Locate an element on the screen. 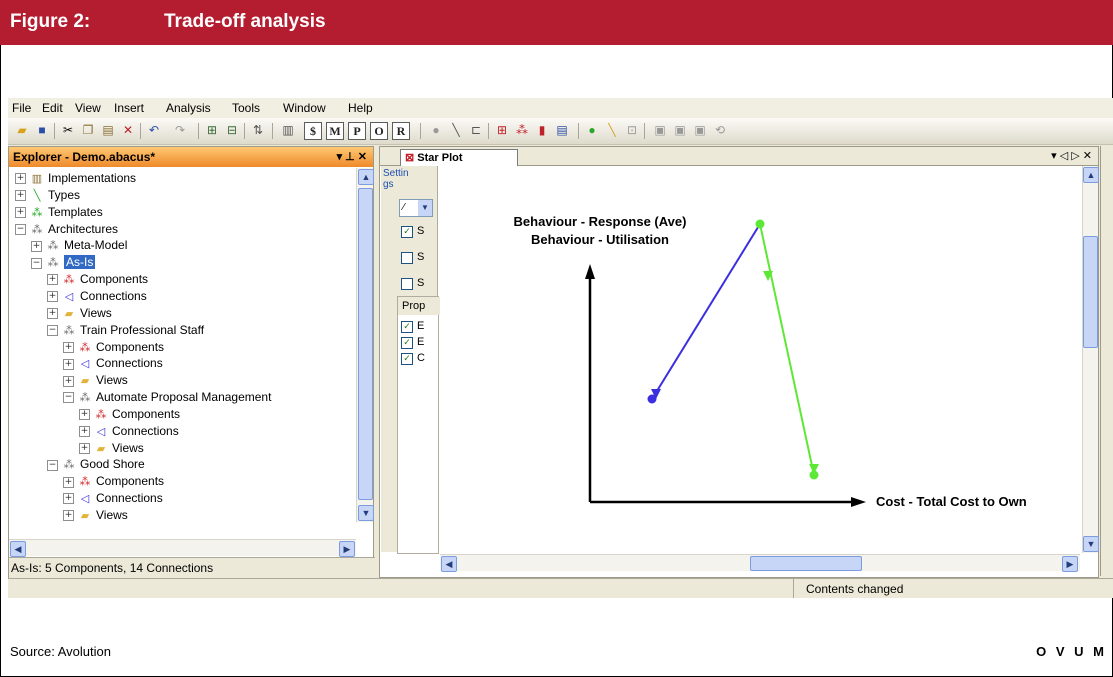 This screenshot has width=1113, height=677. tree-item: + ▥ Implementations is located at coordinates (75, 178).